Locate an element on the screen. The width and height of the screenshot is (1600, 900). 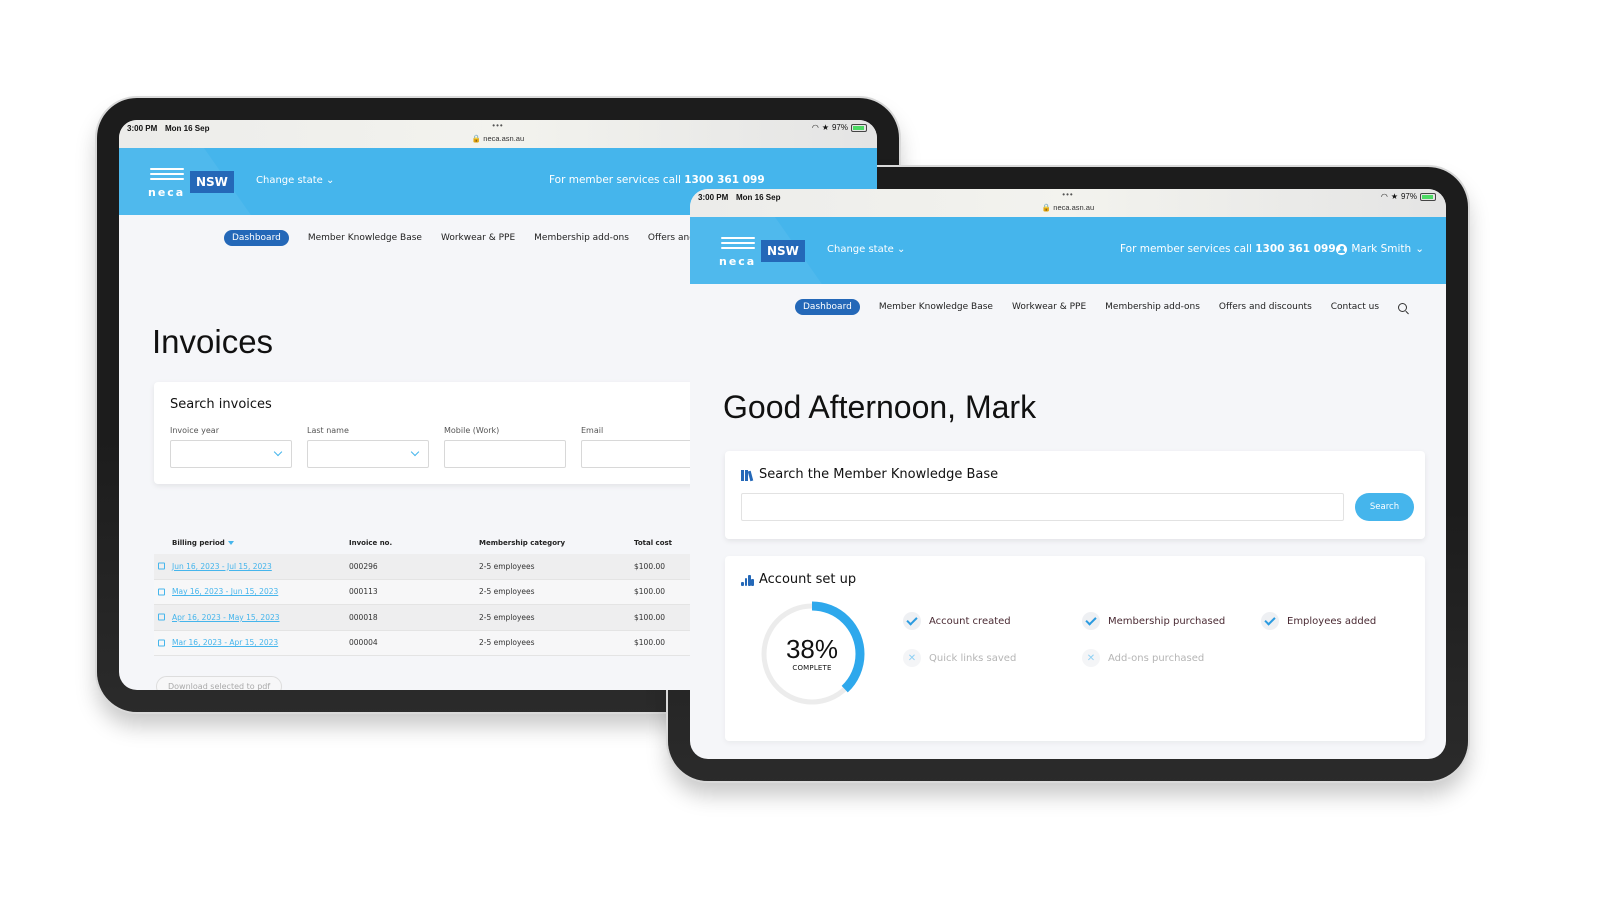
knowledge-base-card-title: Search the Member Knowledge Base is located at coordinates (869, 474).